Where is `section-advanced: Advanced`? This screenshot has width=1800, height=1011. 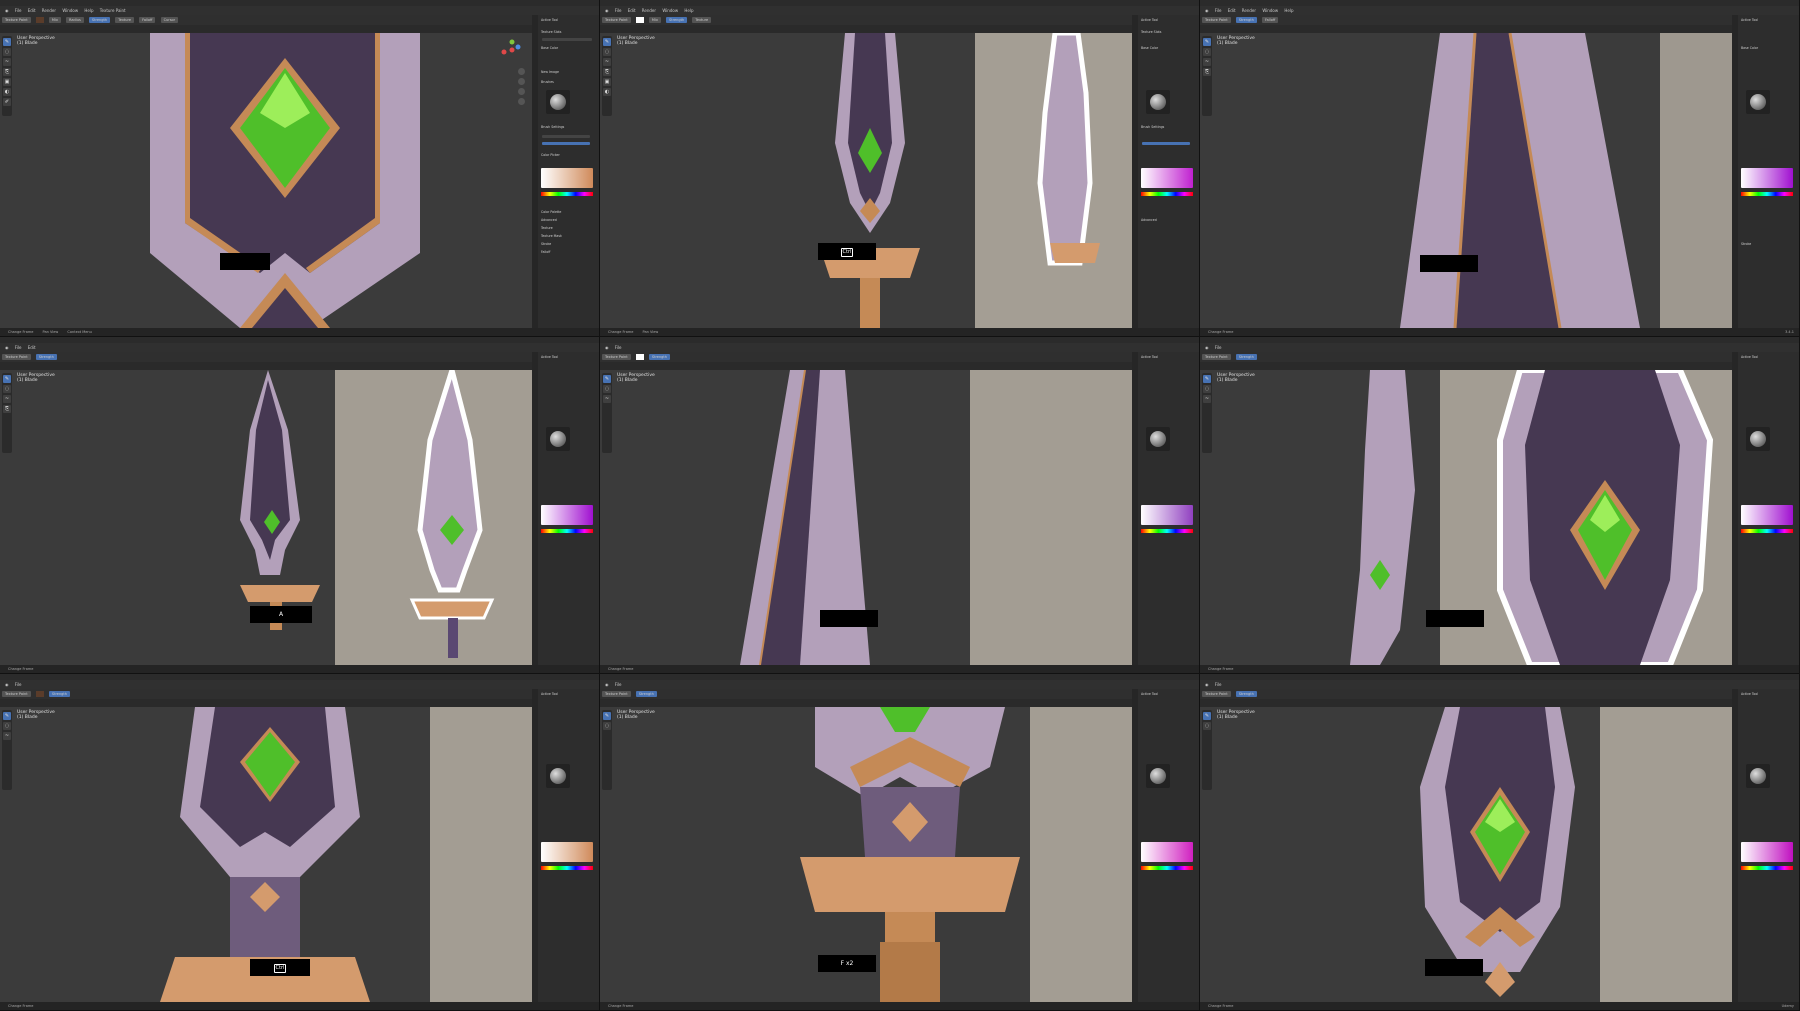 section-advanced: Advanced is located at coordinates (549, 220).